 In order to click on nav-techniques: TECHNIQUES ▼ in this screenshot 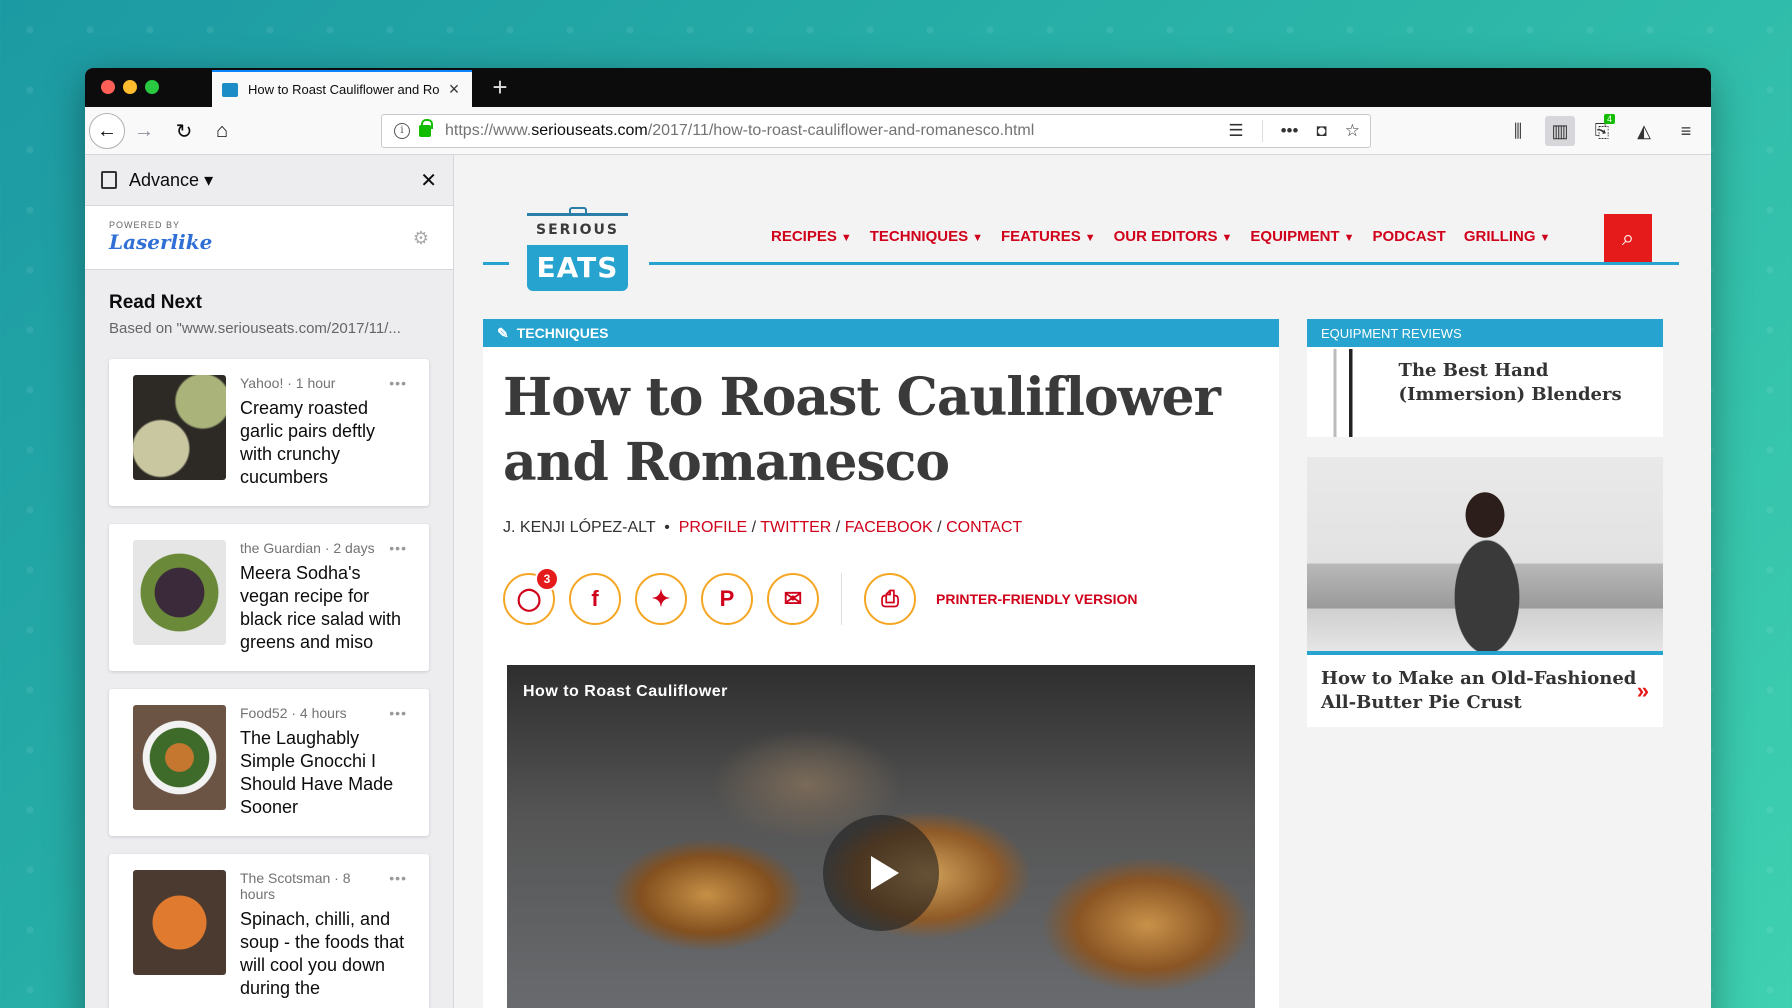, I will do `click(926, 236)`.